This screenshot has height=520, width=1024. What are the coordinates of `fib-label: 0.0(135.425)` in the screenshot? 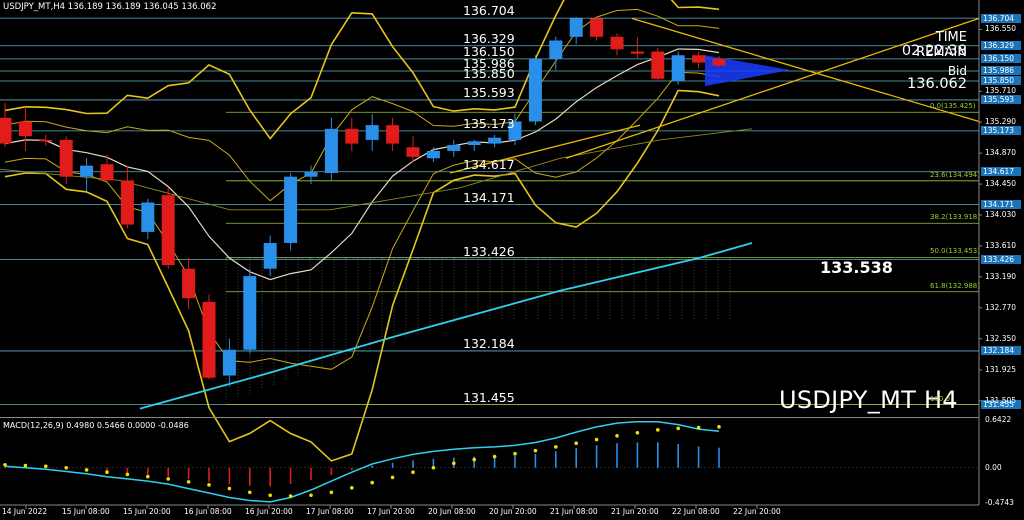 It's located at (953, 106).